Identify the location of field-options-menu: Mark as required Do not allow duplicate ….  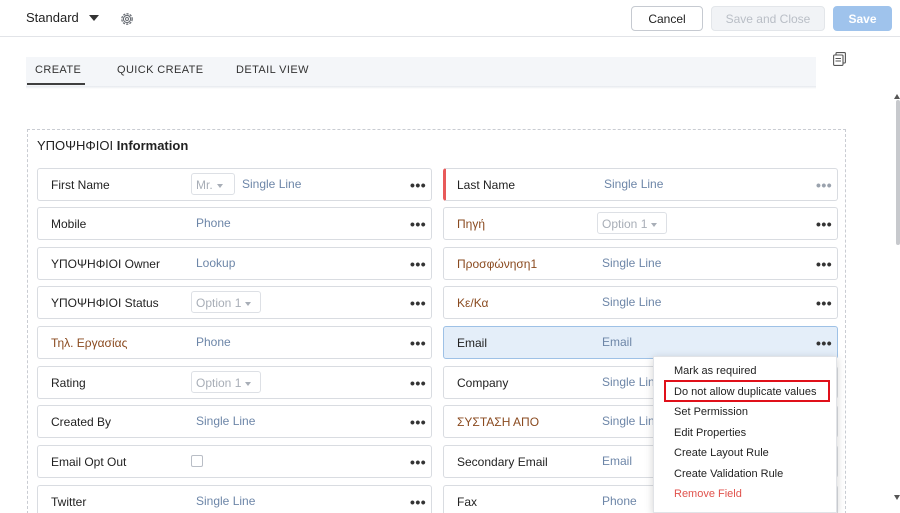
(745, 434).